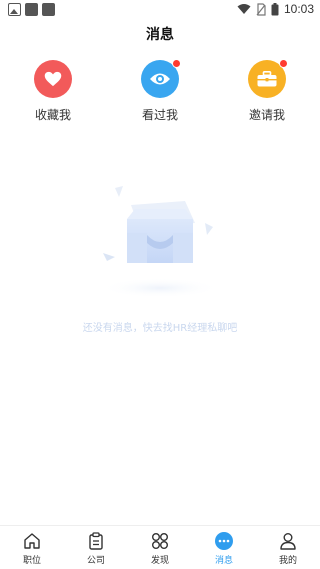 The image size is (320, 569). I want to click on image-icon, so click(14, 9).